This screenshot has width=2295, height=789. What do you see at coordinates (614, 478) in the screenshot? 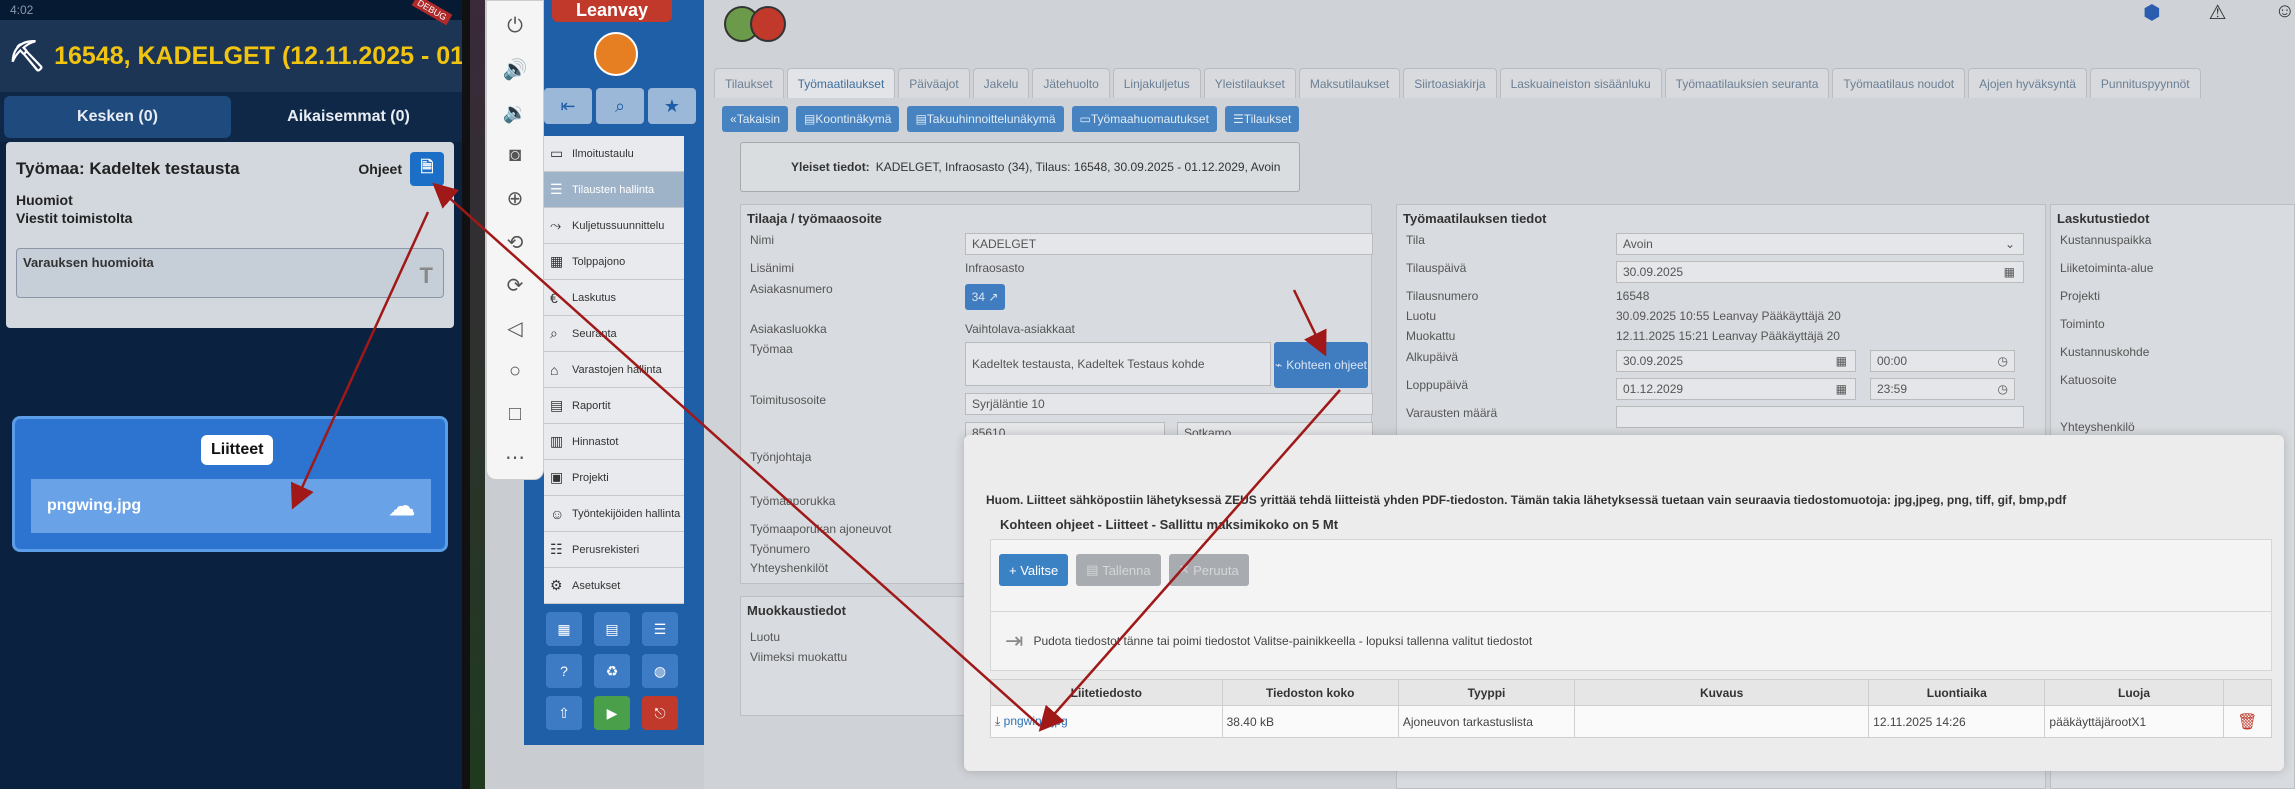
I see `nav-item: ▣ Projekti` at bounding box center [614, 478].